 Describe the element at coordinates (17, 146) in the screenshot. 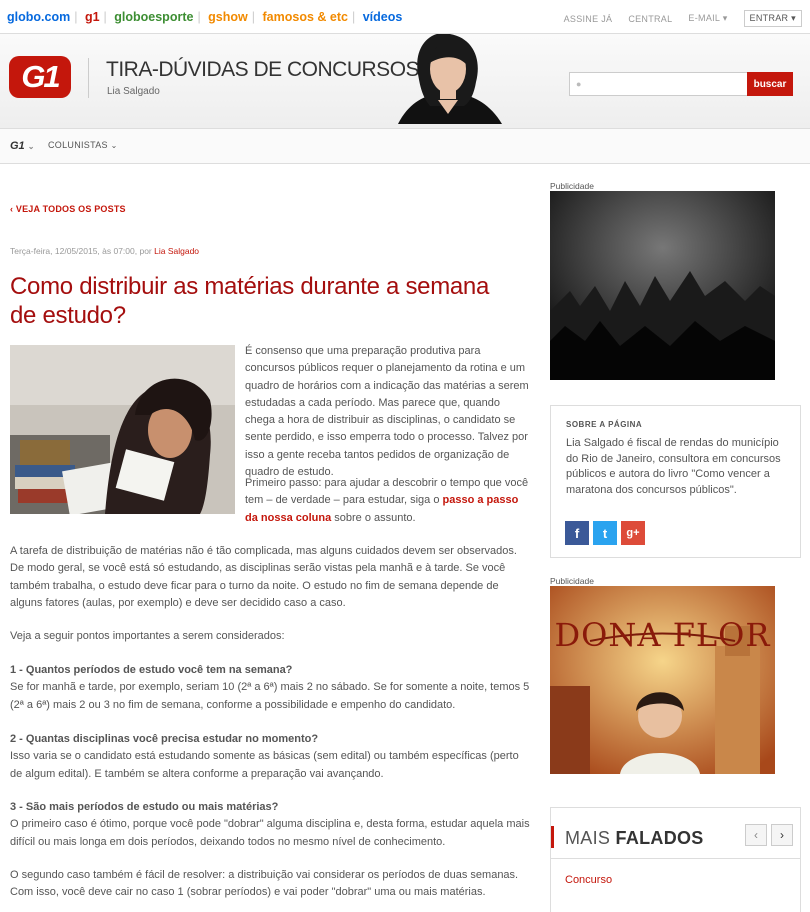

I see `nav-g1-label: G1` at that location.